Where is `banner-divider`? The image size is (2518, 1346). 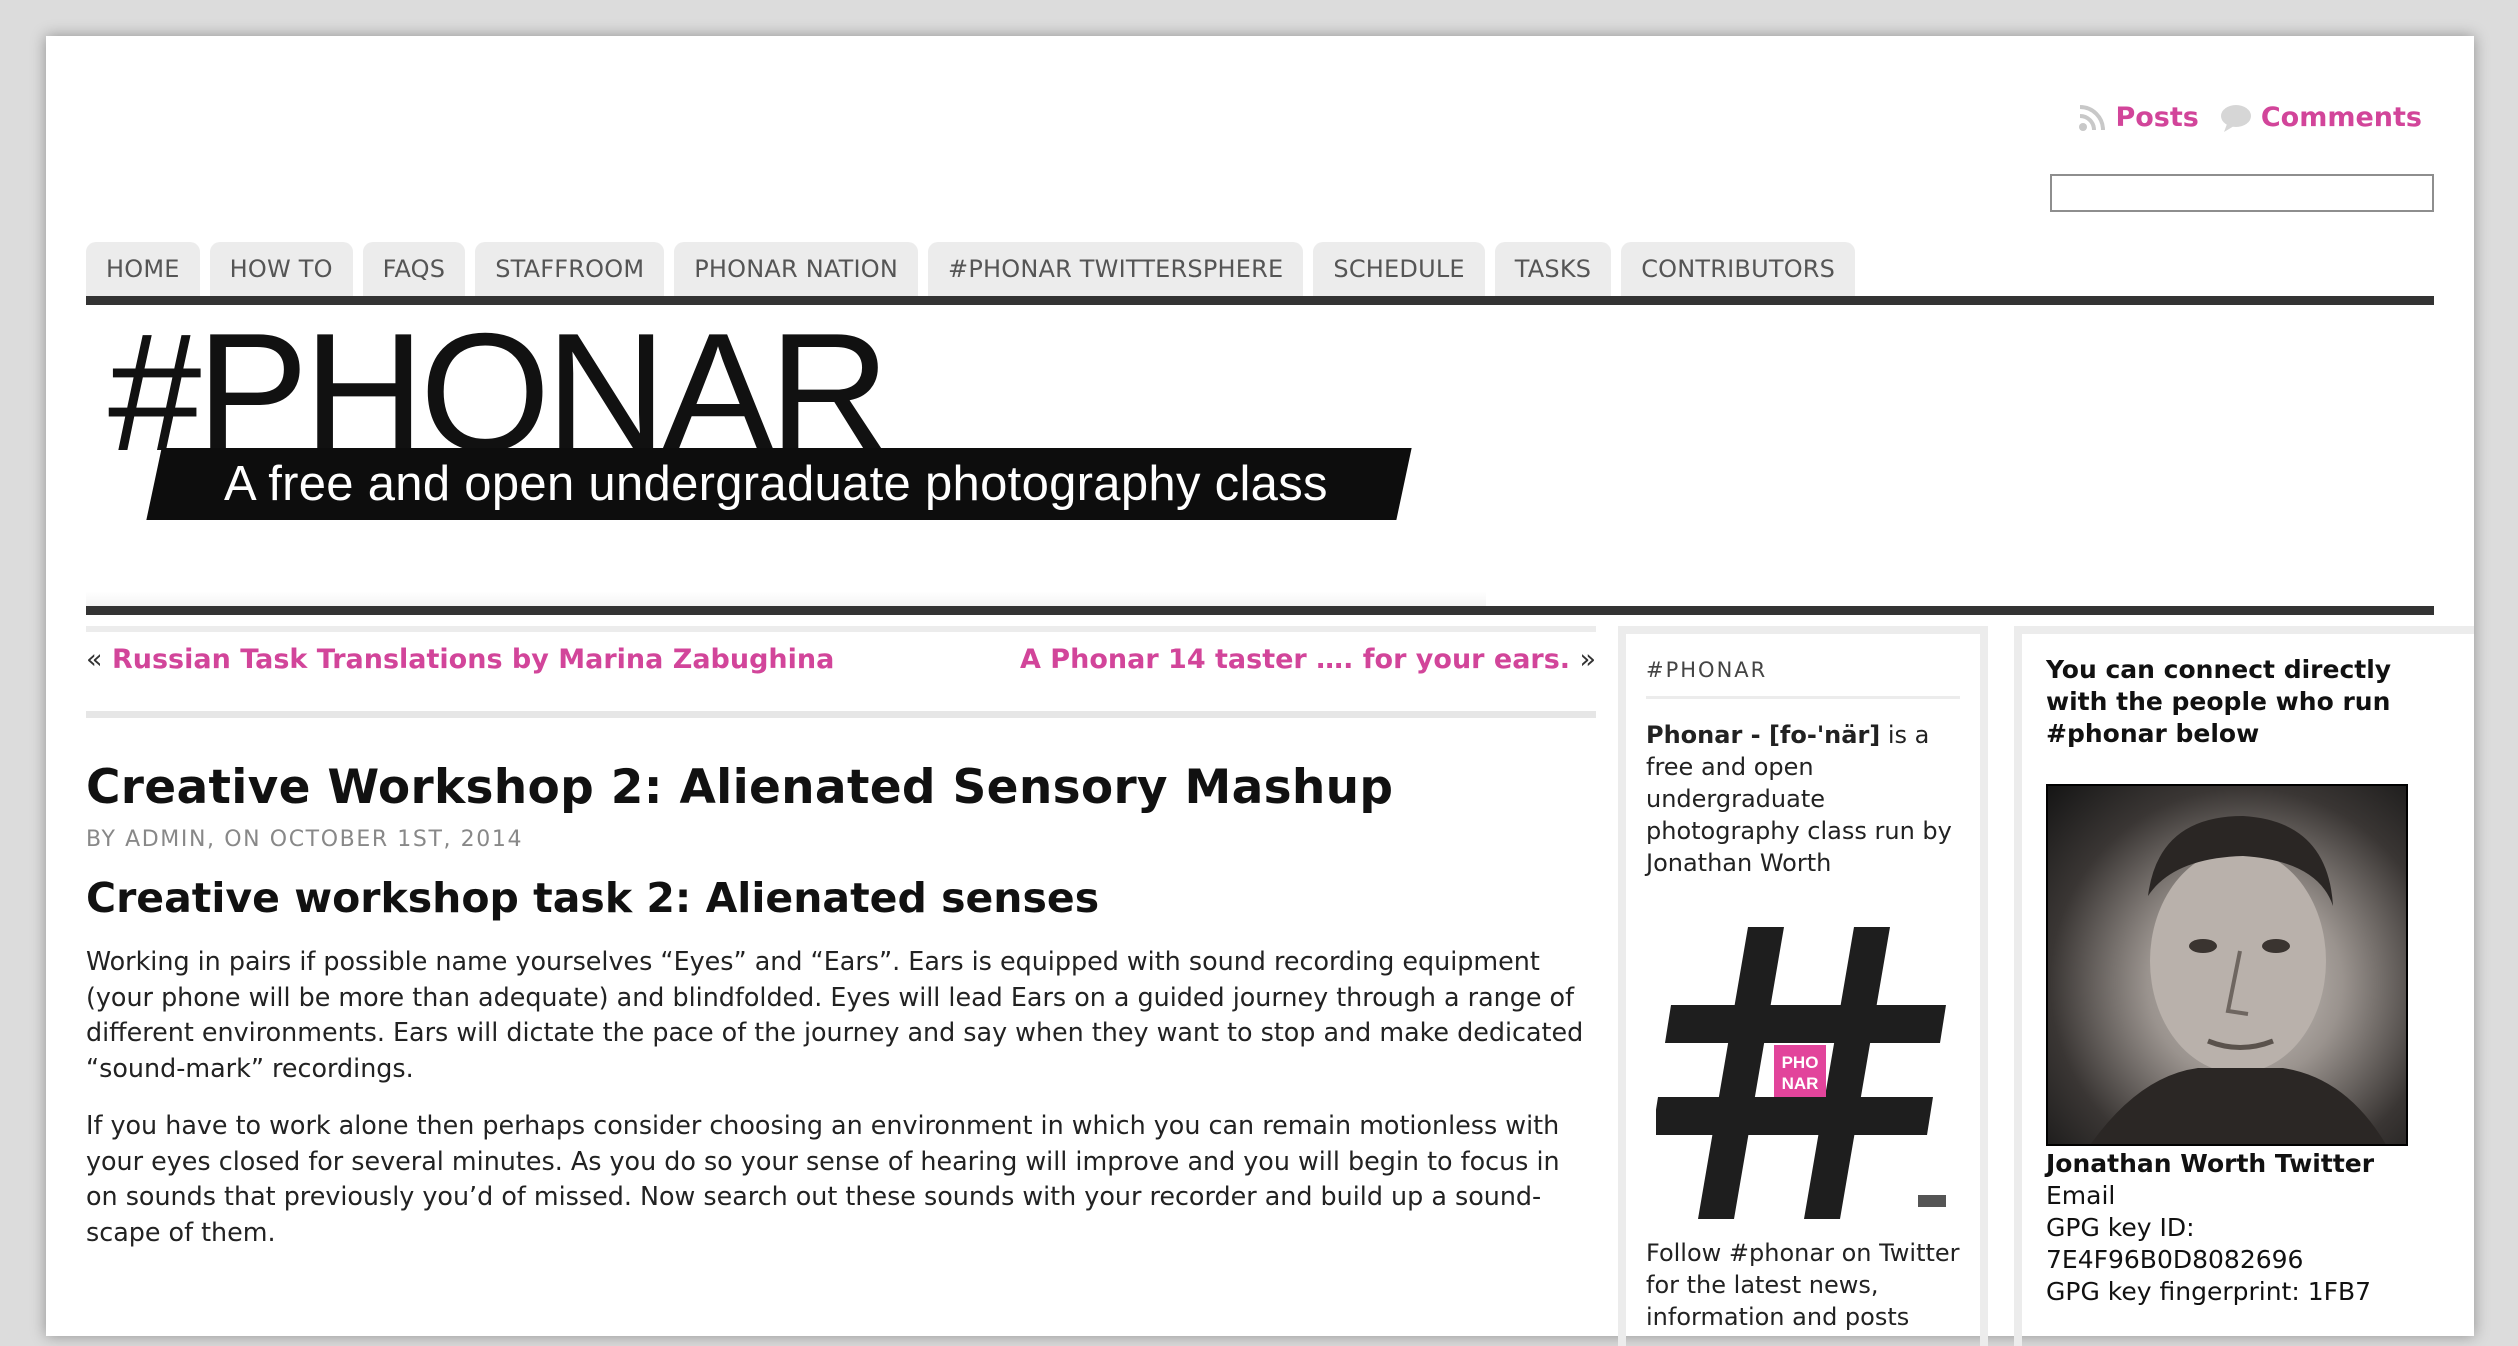
banner-divider is located at coordinates (1260, 610).